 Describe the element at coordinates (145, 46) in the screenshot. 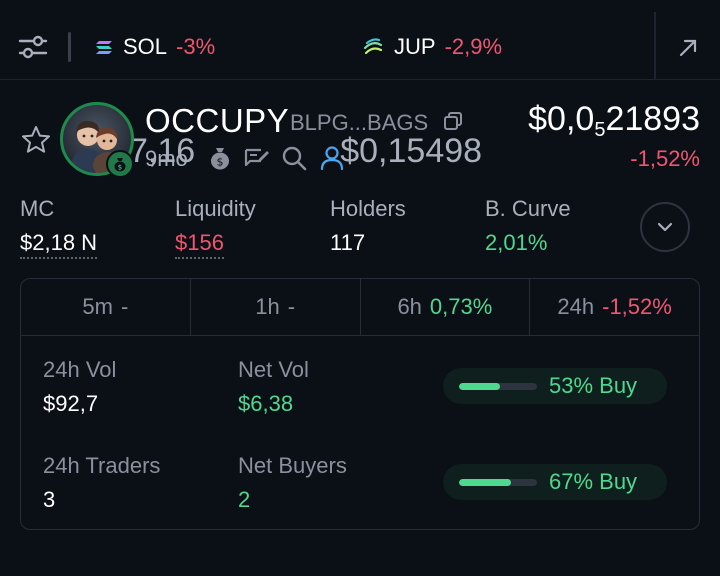

I see `ticker-symbol: SOL` at that location.